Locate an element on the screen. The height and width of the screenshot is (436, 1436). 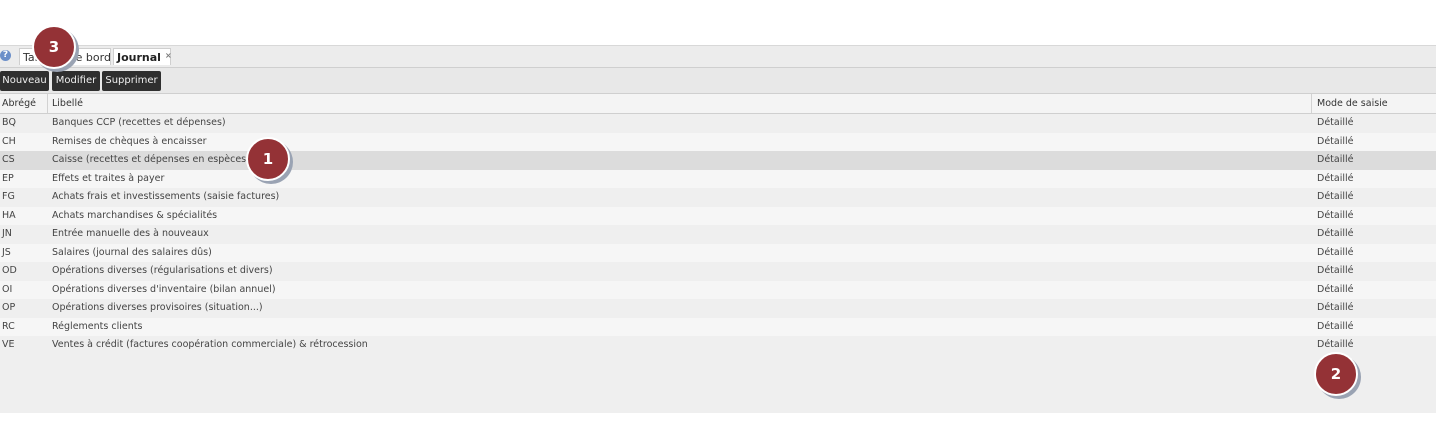
cell-code: JS is located at coordinates (6, 252).